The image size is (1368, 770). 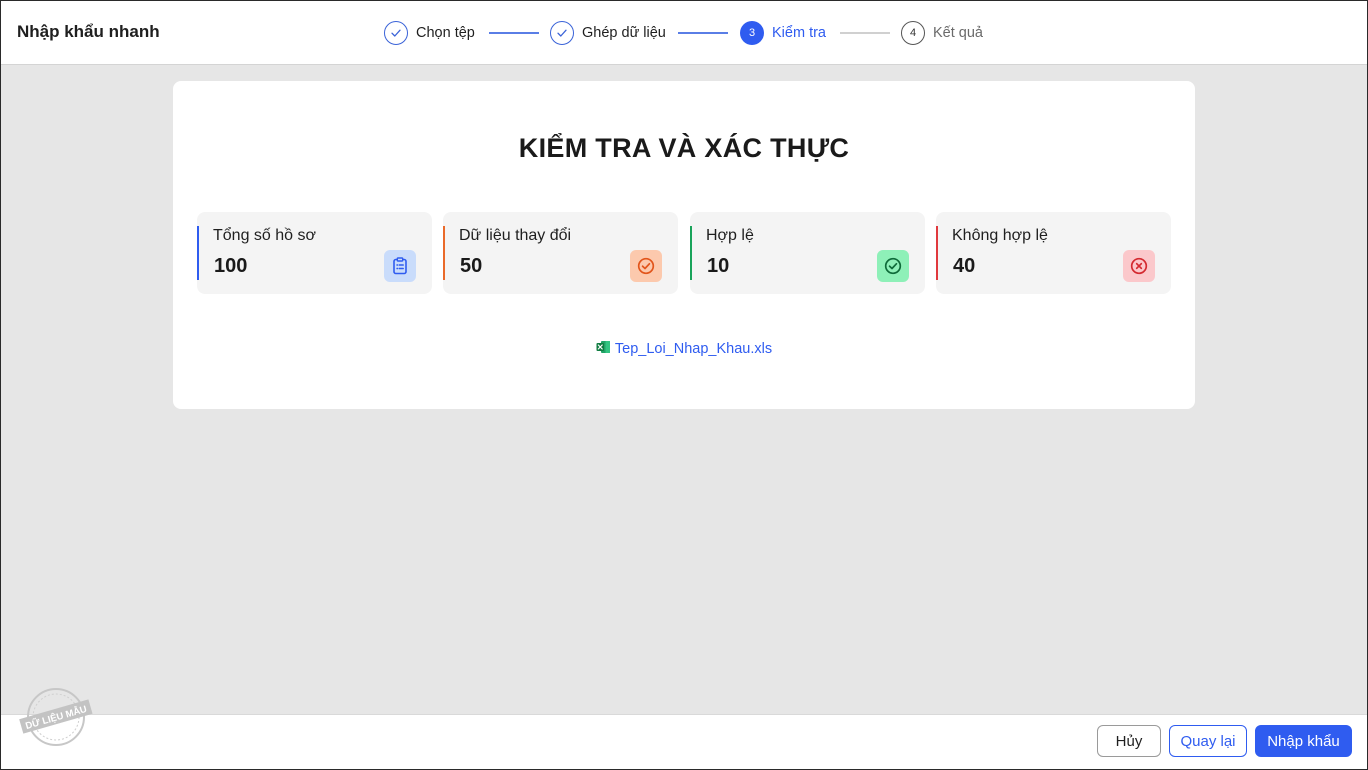 What do you see at coordinates (693, 349) in the screenshot?
I see `error-file-name: Tep_Loi_Nhap_Khau.xls` at bounding box center [693, 349].